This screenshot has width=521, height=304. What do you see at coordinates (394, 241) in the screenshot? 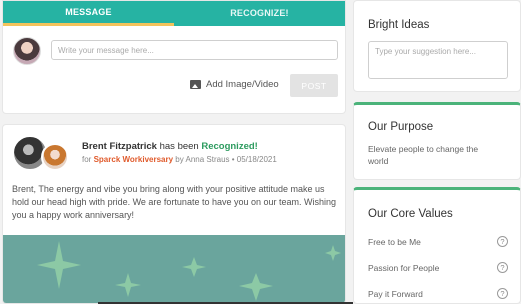
I see `core-value-label: Free to be Me` at bounding box center [394, 241].